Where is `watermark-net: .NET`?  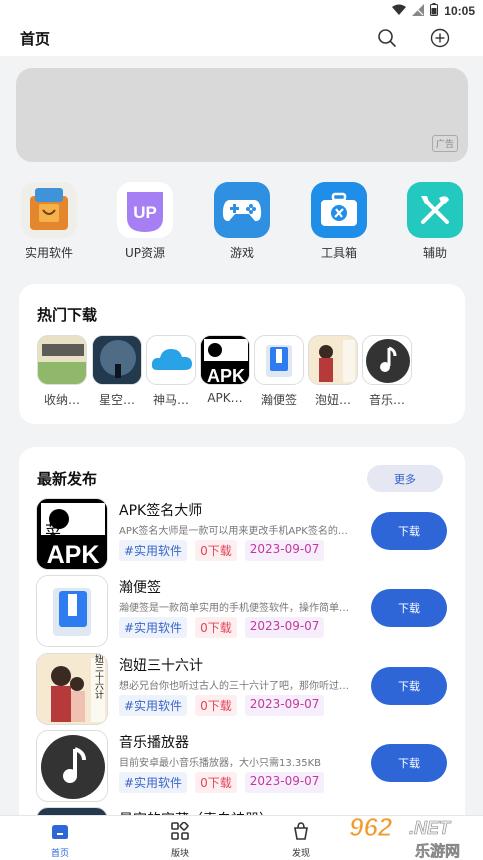
watermark-net: .NET is located at coordinates (430, 828).